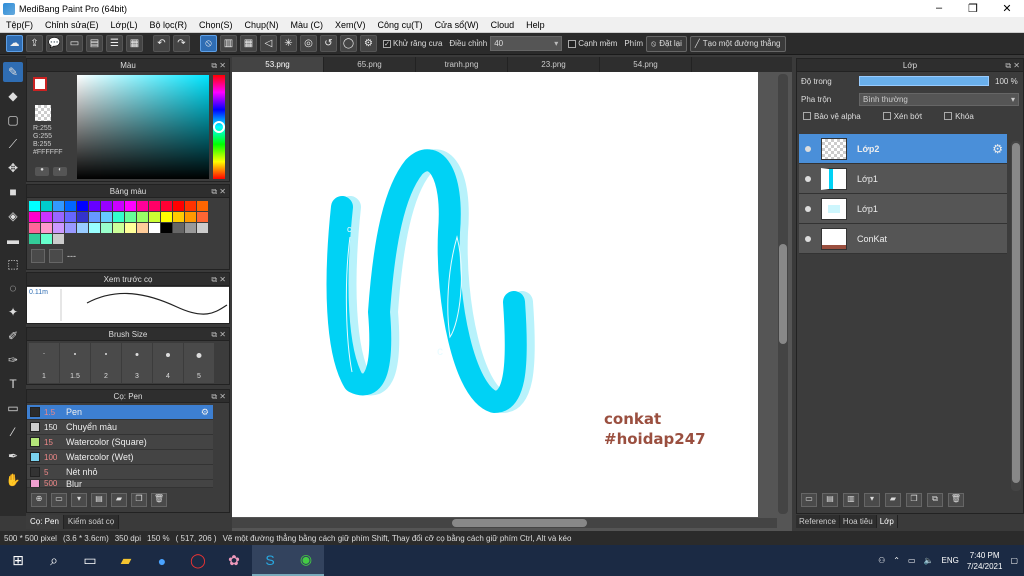  What do you see at coordinates (60, 171) in the screenshot?
I see `color-swap-button: ◐` at bounding box center [60, 171].